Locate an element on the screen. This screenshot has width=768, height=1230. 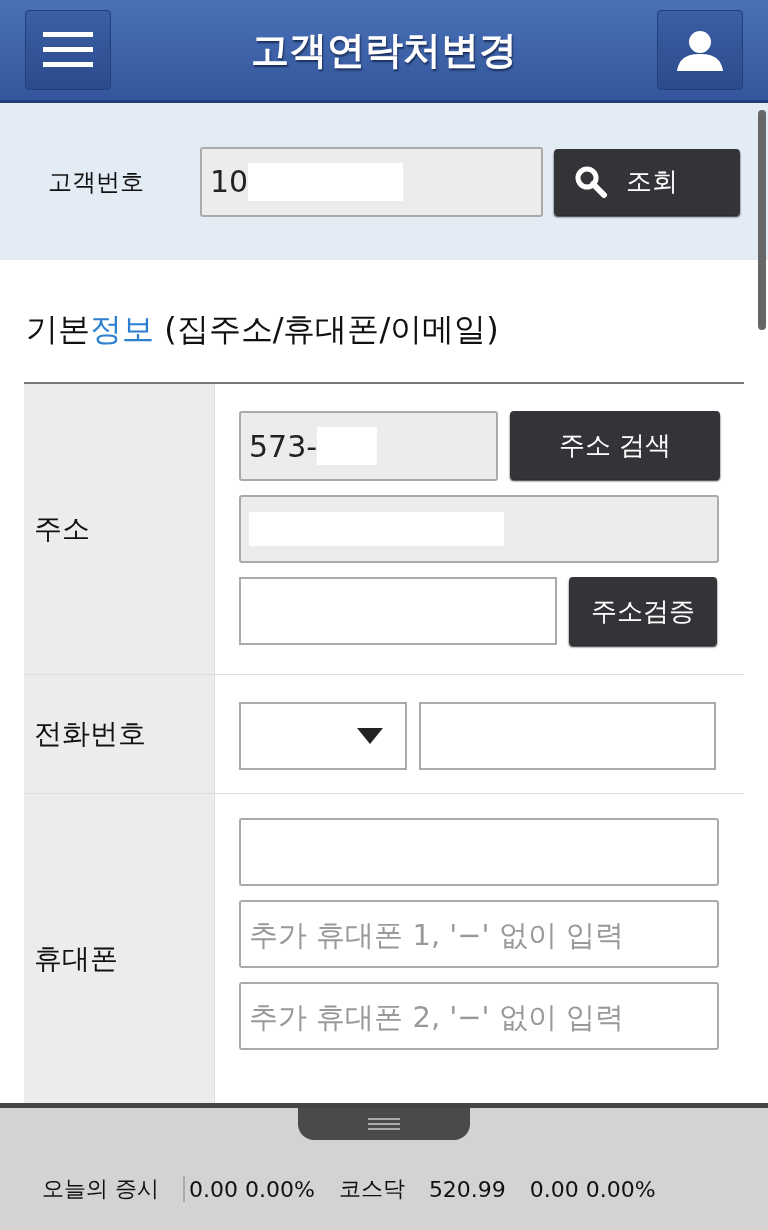
area-code-dropdown is located at coordinates (323, 736).